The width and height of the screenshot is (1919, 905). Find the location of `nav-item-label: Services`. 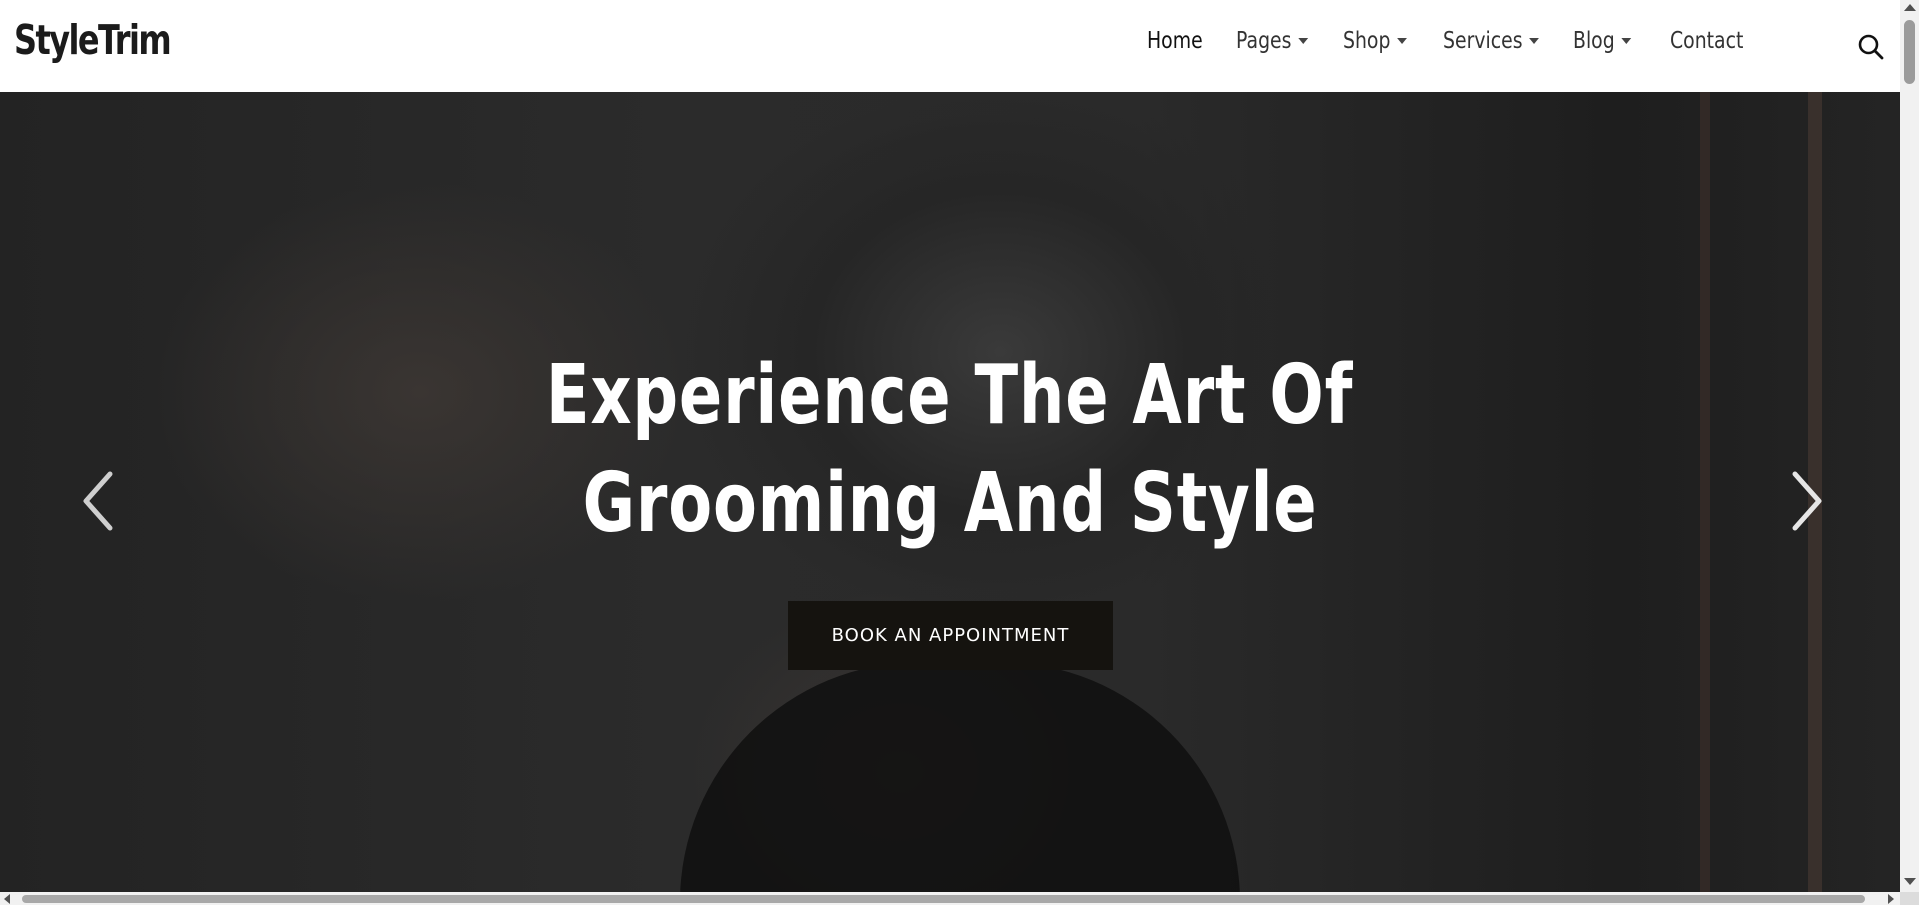

nav-item-label: Services is located at coordinates (1483, 41).